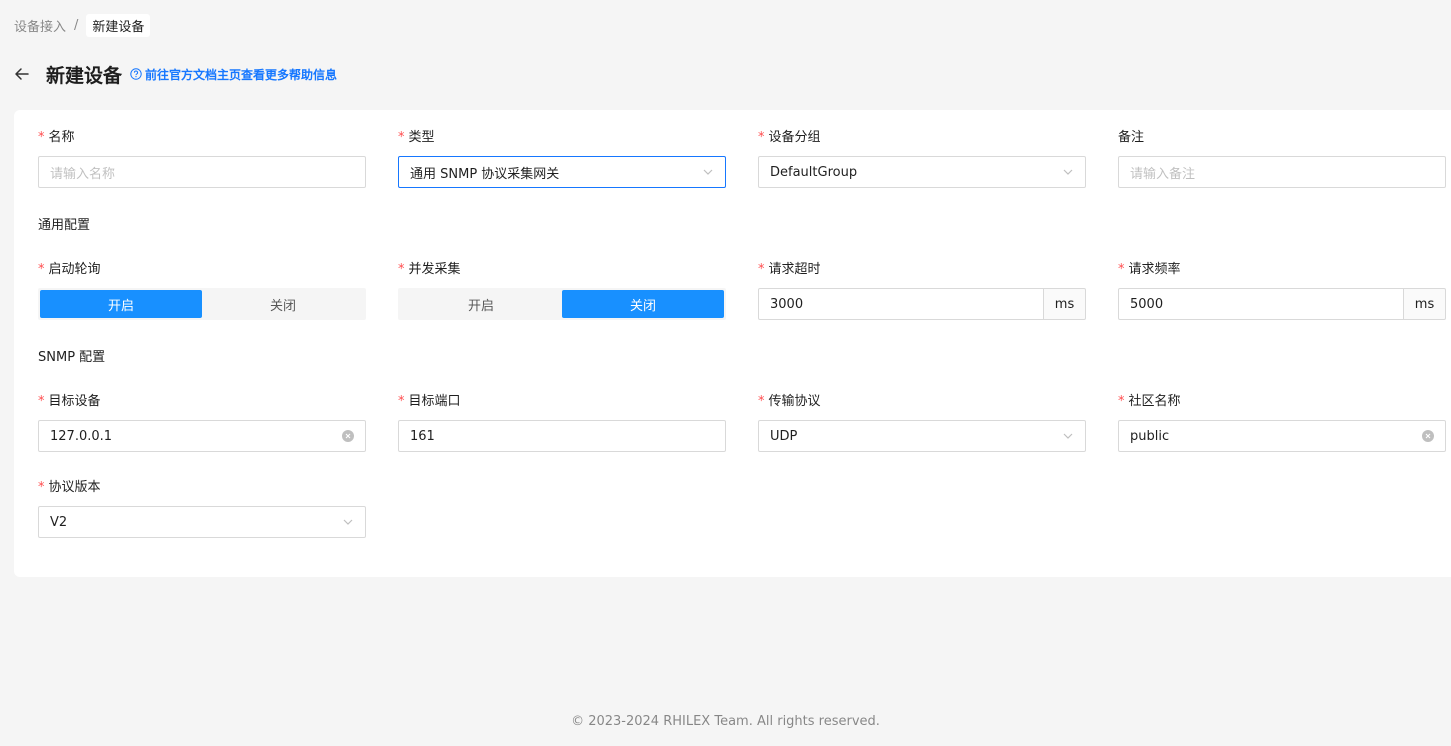 The width and height of the screenshot is (1451, 746). Describe the element at coordinates (84, 75) in the screenshot. I see `page-title: 新建设备` at that location.